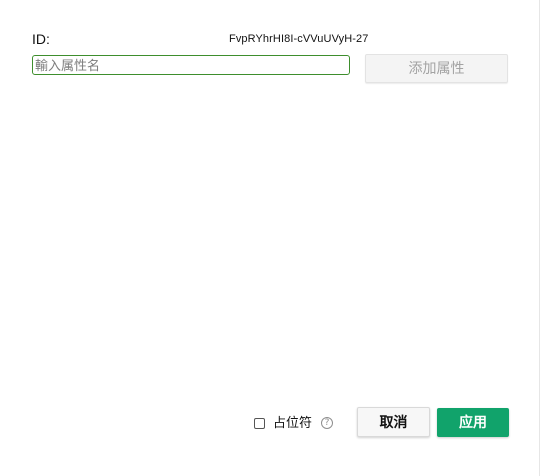 This screenshot has height=476, width=540. I want to click on question-circle-icon: ?, so click(327, 423).